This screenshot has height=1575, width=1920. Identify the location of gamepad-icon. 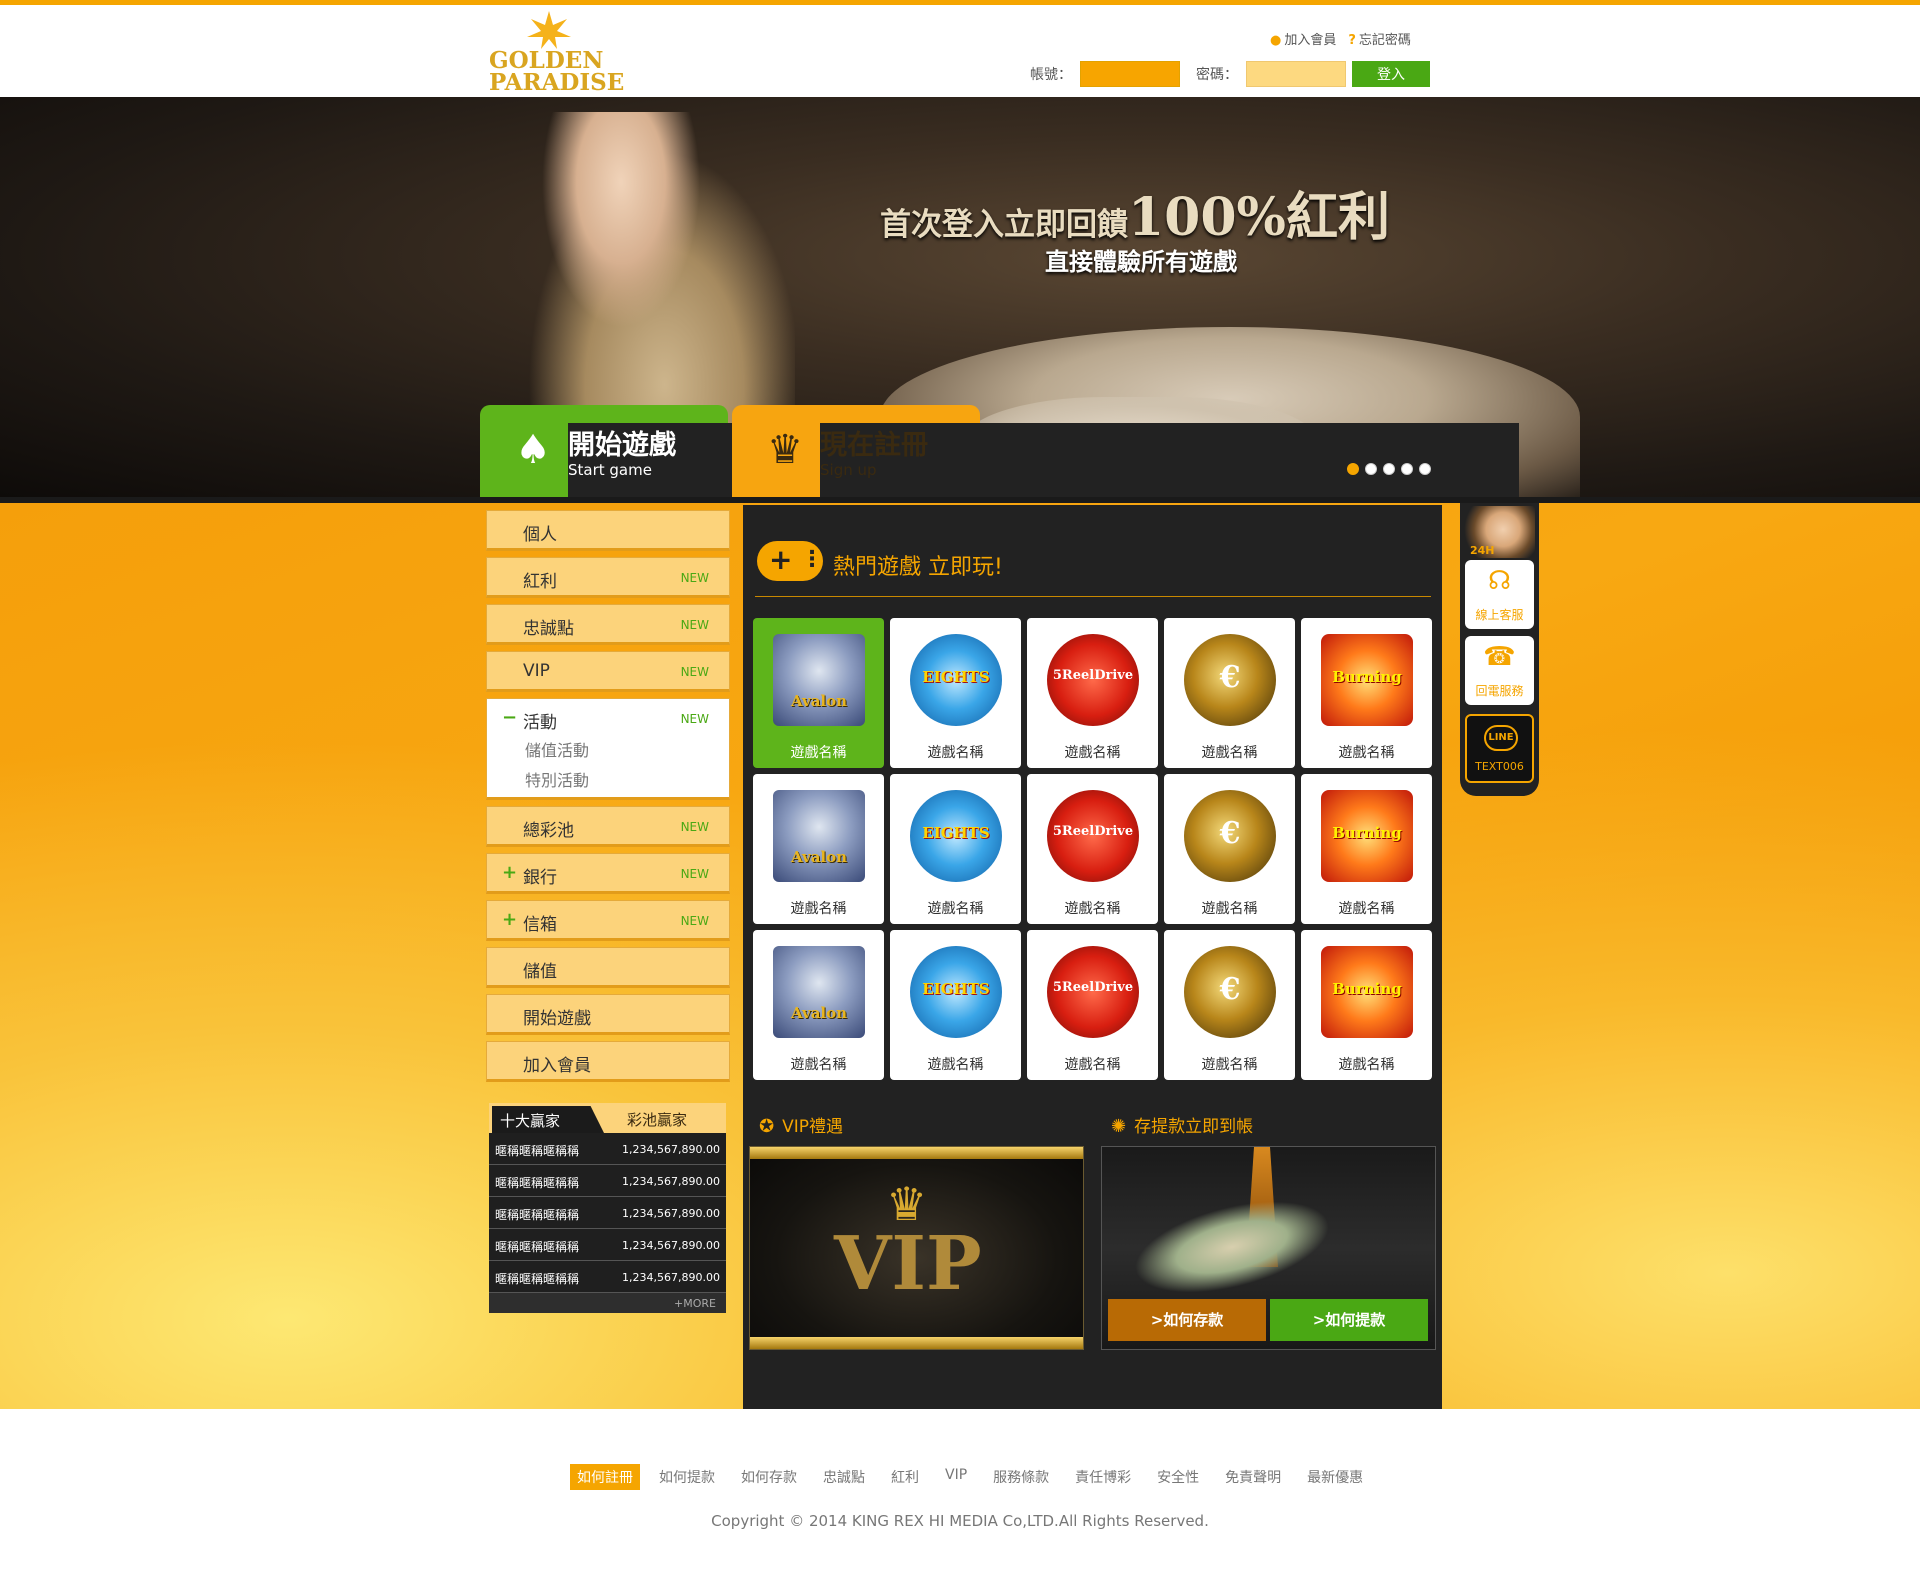
(790, 561).